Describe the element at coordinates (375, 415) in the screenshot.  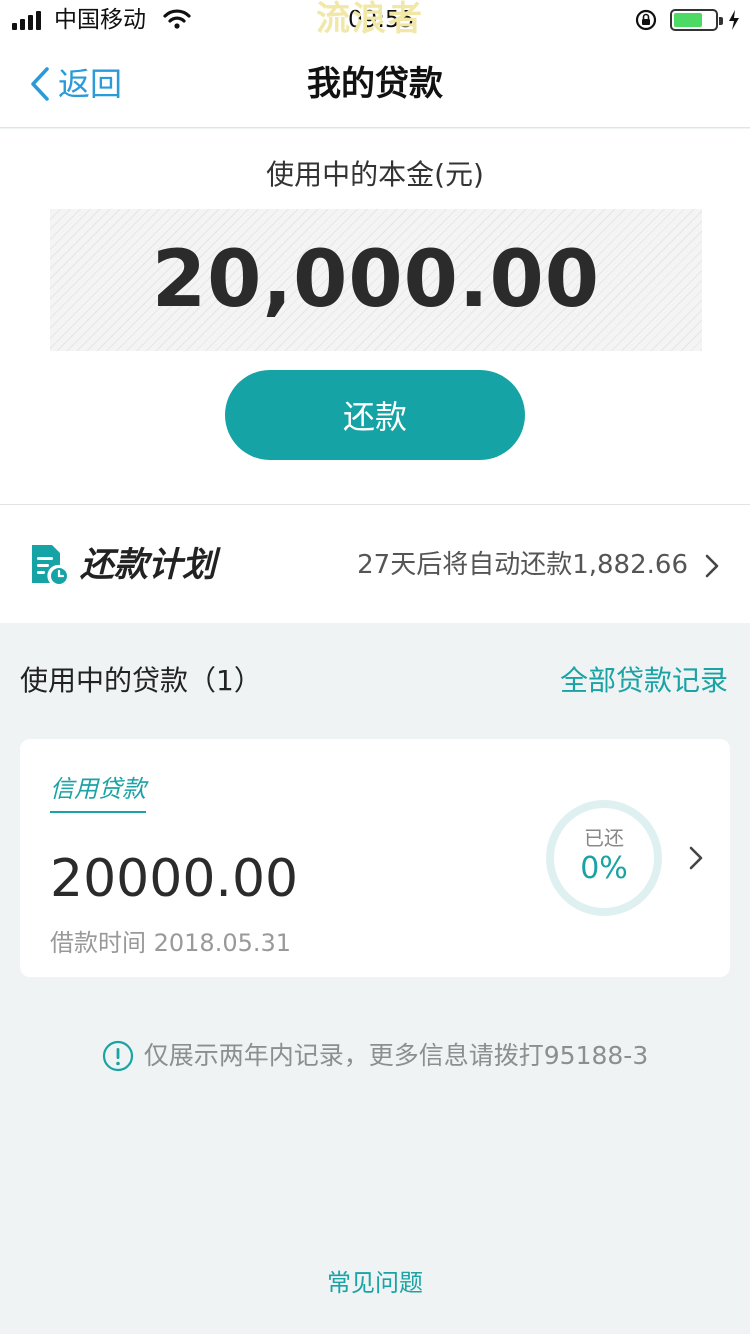
I see `repay-button: 还款` at that location.